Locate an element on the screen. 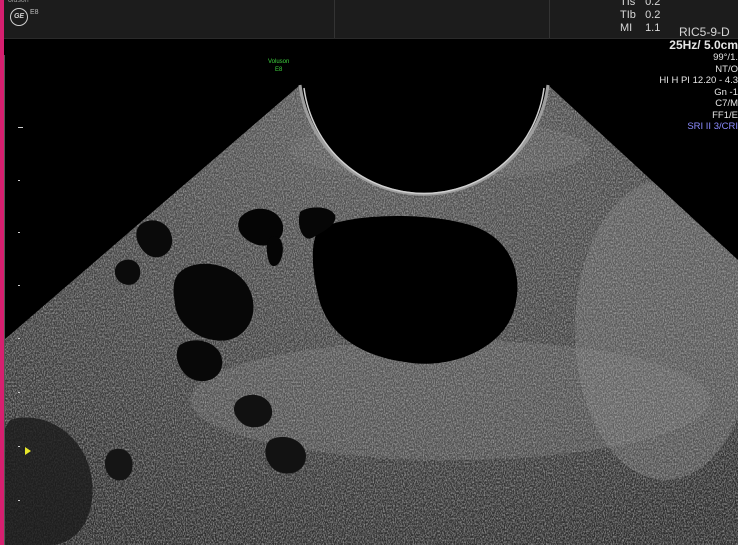  depth-scale-line is located at coordinates (4, 300).